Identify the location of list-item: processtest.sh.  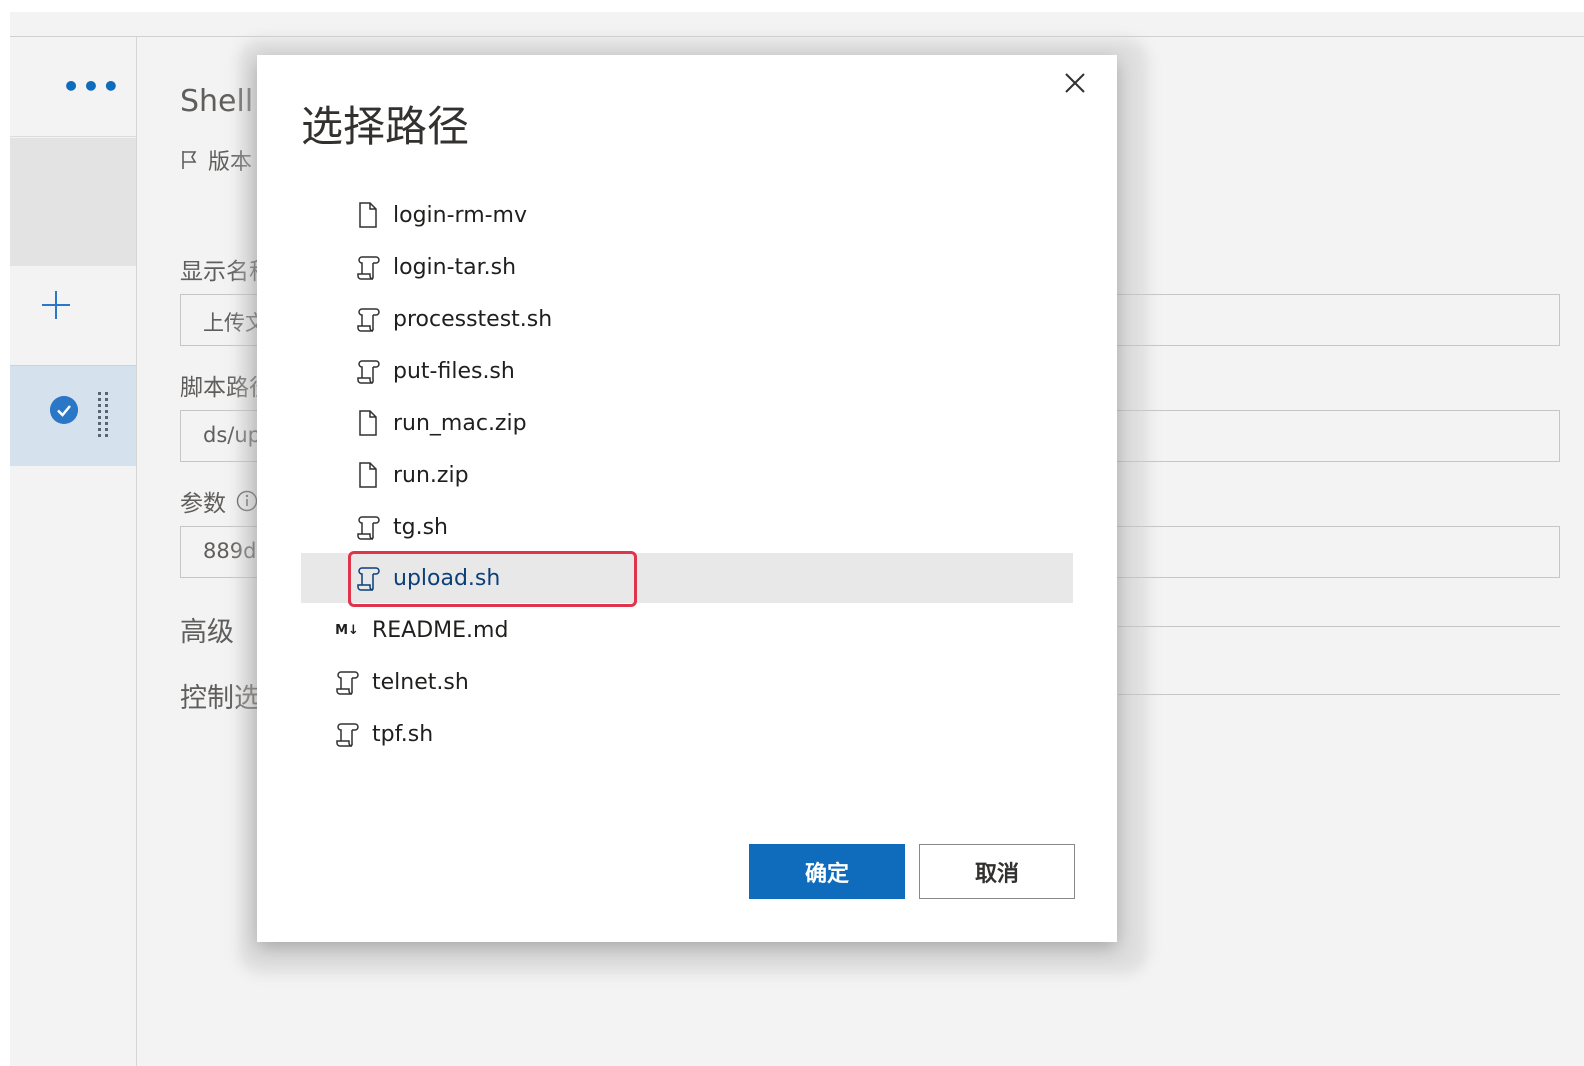
(453, 319).